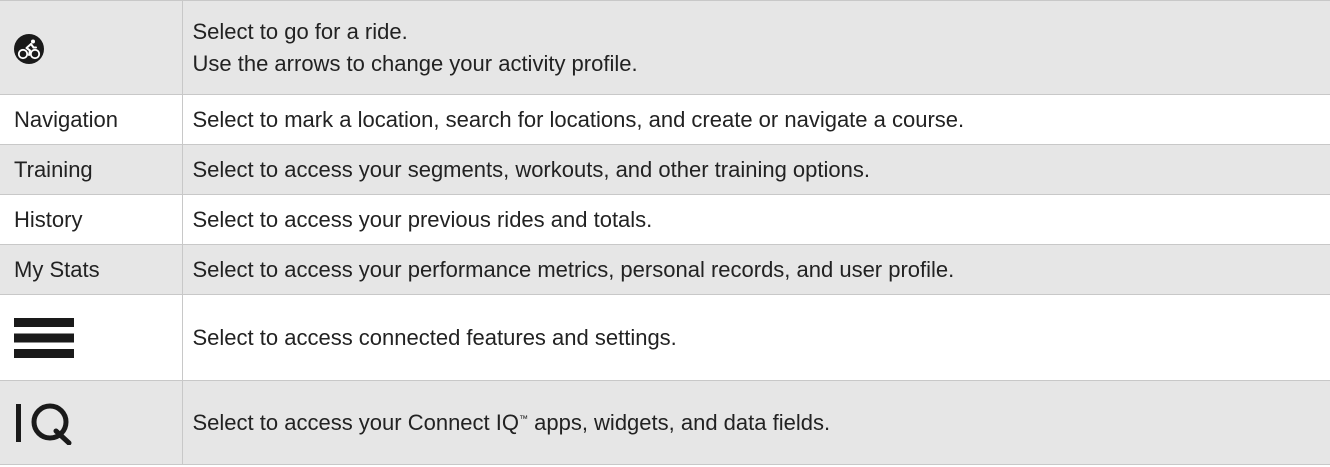 The width and height of the screenshot is (1330, 467). What do you see at coordinates (300, 31) in the screenshot?
I see `description-line: Select to go for a ride.` at bounding box center [300, 31].